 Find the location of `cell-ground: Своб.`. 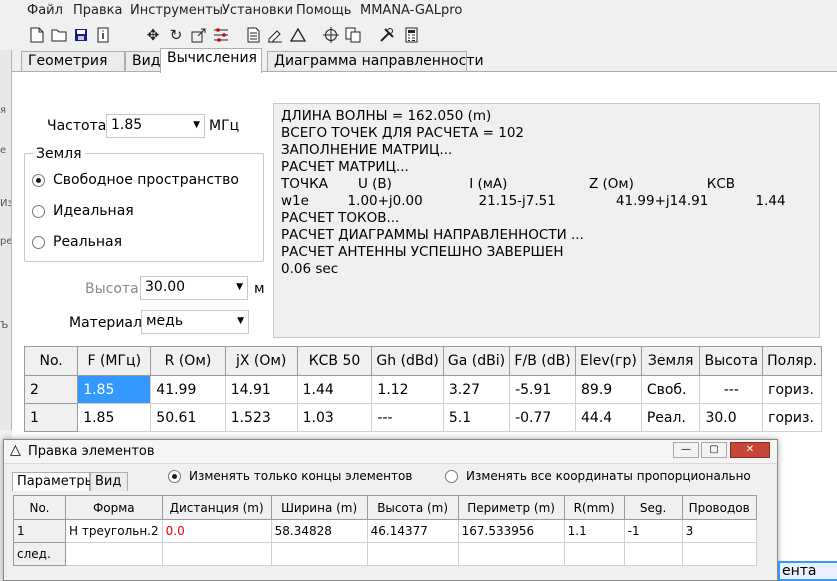

cell-ground: Своб. is located at coordinates (670, 389).